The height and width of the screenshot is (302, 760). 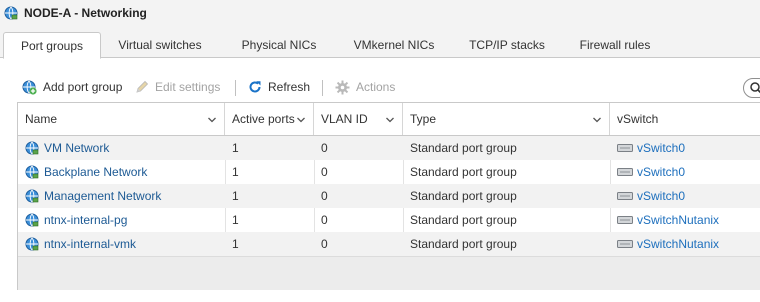 What do you see at coordinates (142, 87) in the screenshot?
I see `pencil-icon` at bounding box center [142, 87].